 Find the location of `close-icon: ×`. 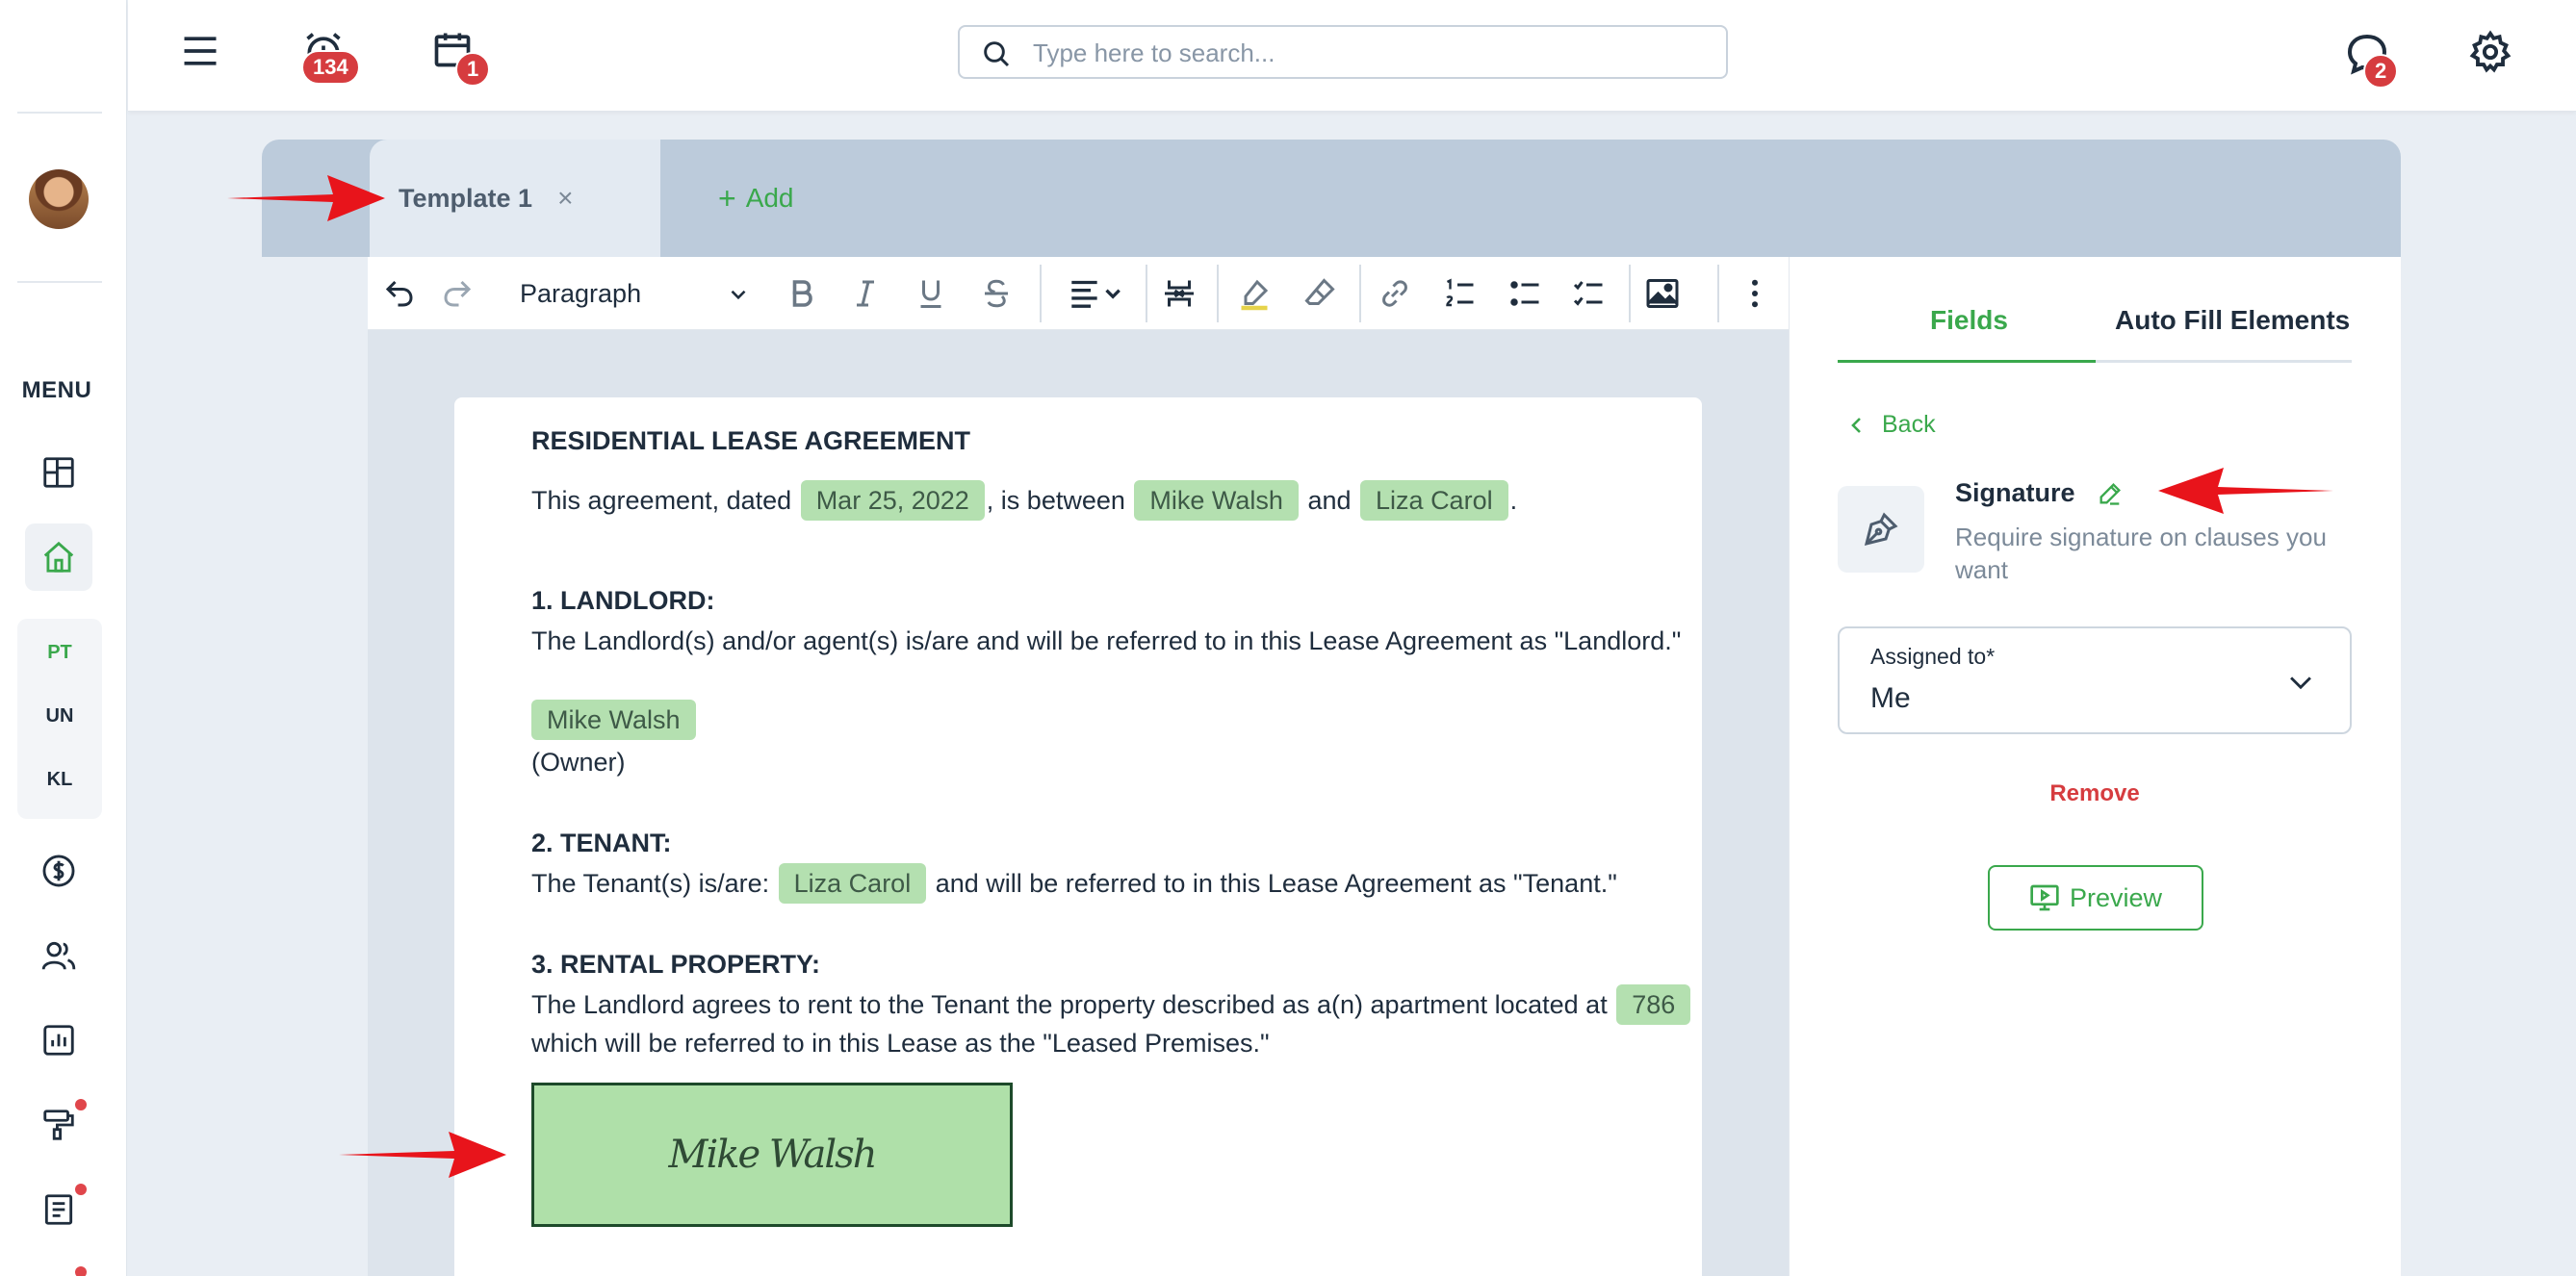

close-icon: × is located at coordinates (565, 198).